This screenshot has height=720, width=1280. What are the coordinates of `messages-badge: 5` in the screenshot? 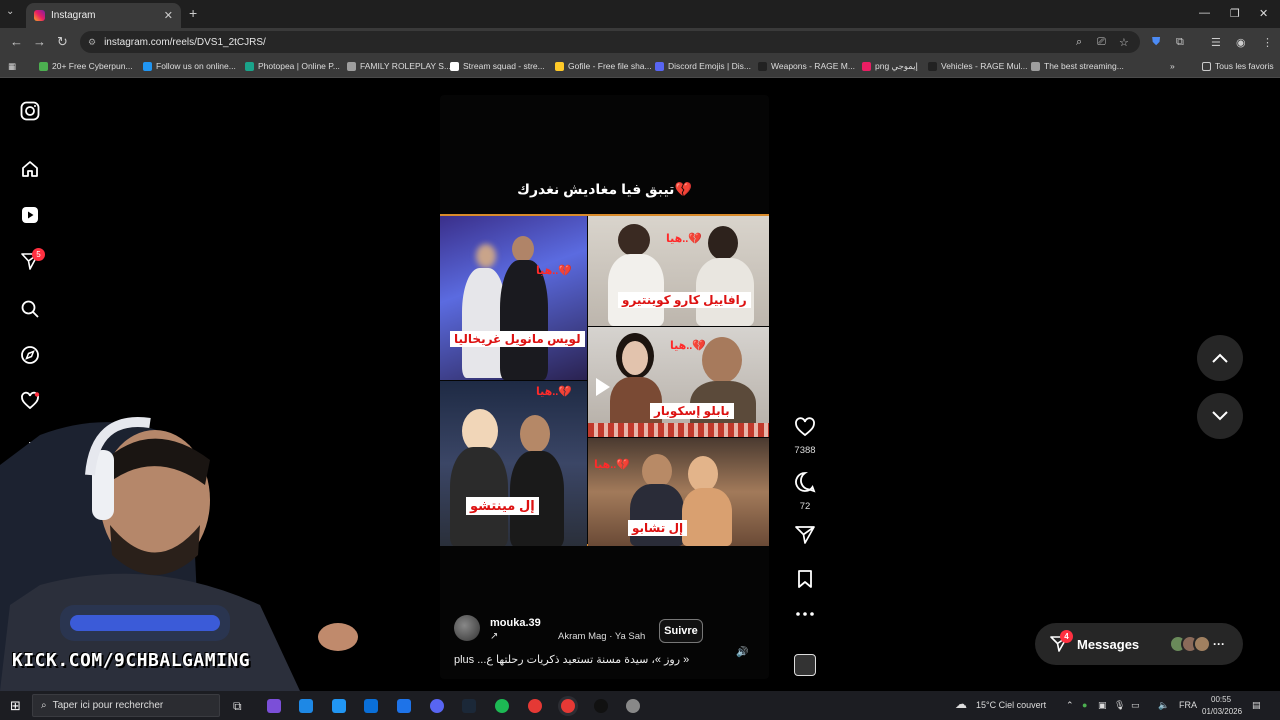 It's located at (38, 254).